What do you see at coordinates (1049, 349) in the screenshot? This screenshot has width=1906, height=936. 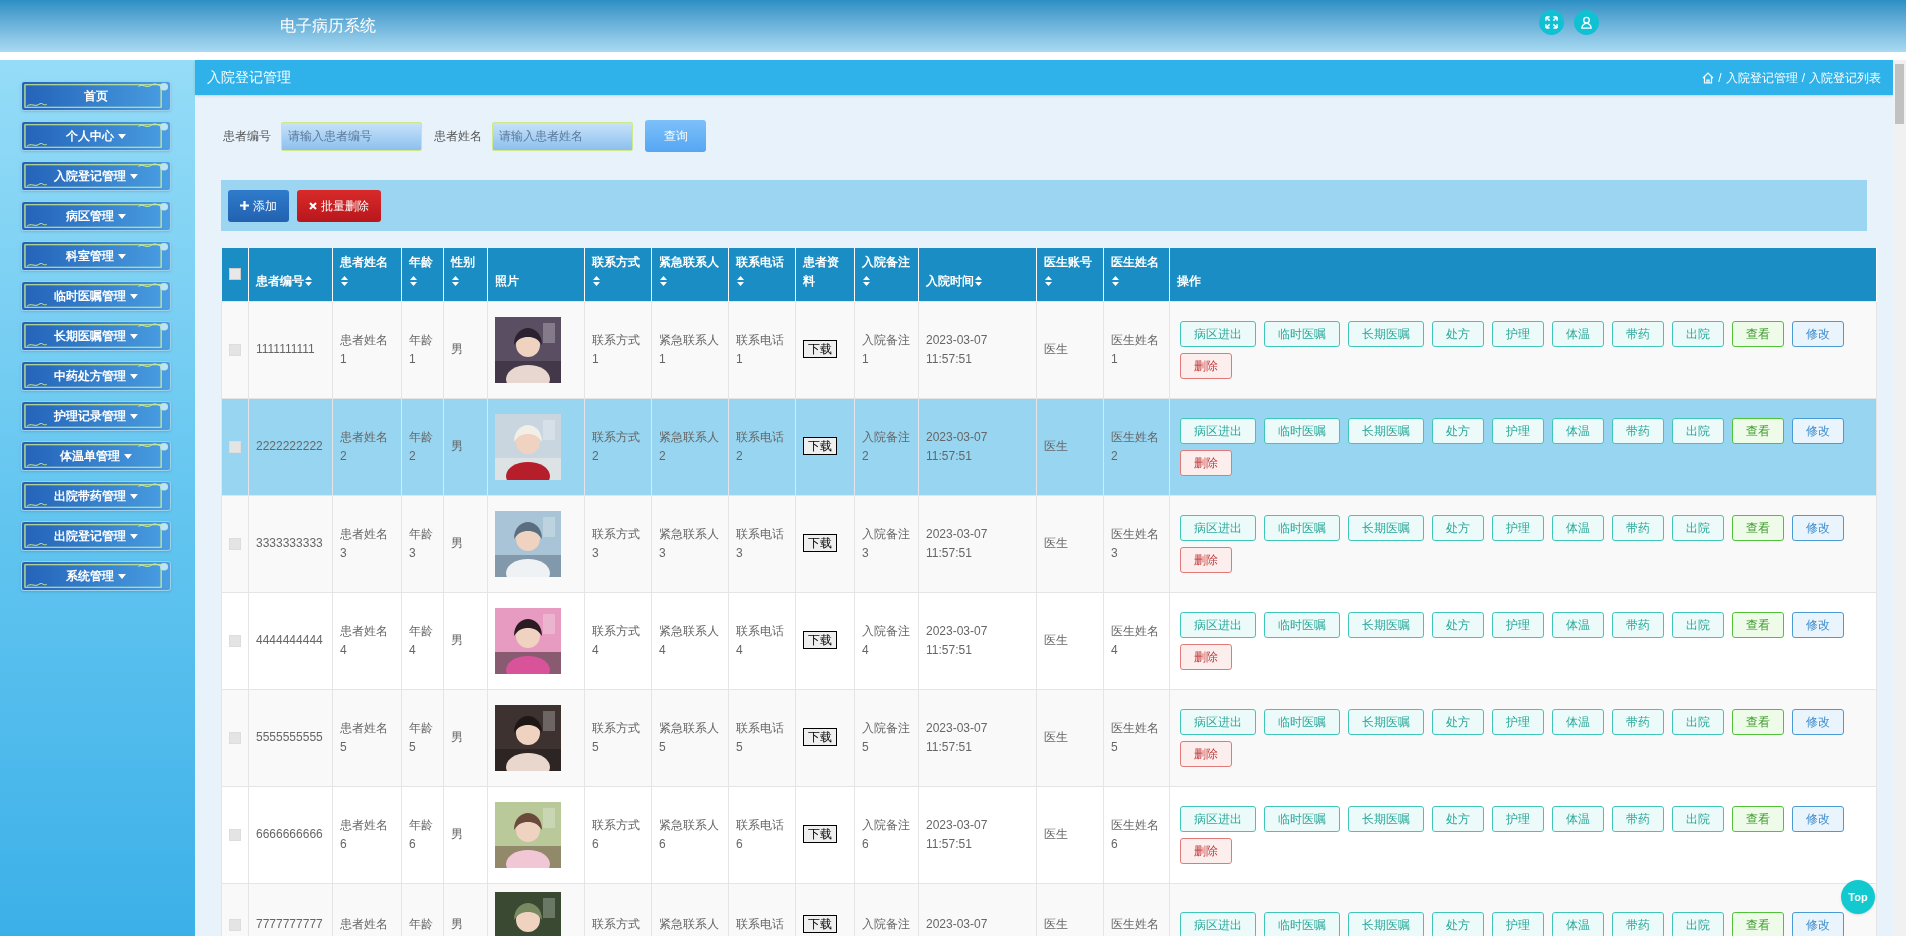 I see `table-row: 1111111111 患者姓名1 年龄1 男 联系方式1 紧急联系人1 联系电话1 下载 入院备注1 2023-03-07 11:57:51 医生 医生姓名1 病区进出 临时医嘱 长期医嘱 处方 护理 体温 带药 出院 查看 修改 删除` at bounding box center [1049, 349].